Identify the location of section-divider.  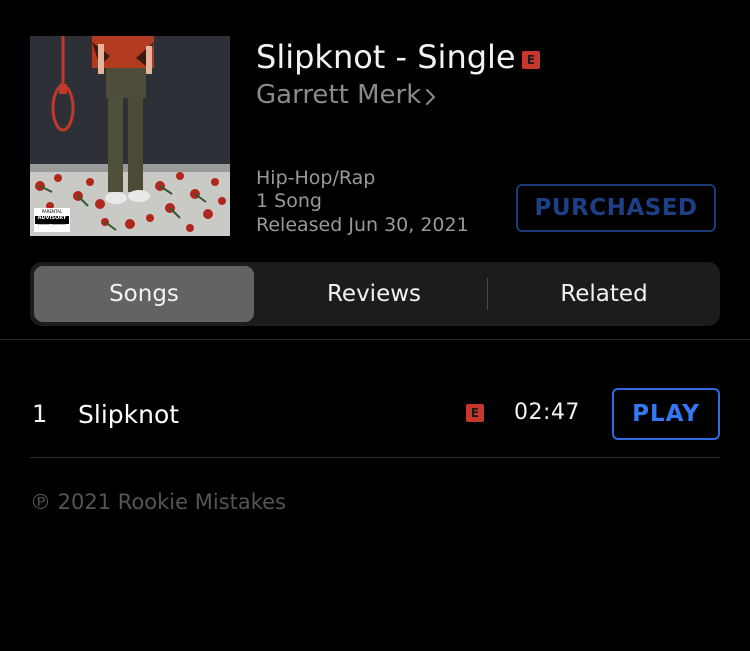
(375, 339).